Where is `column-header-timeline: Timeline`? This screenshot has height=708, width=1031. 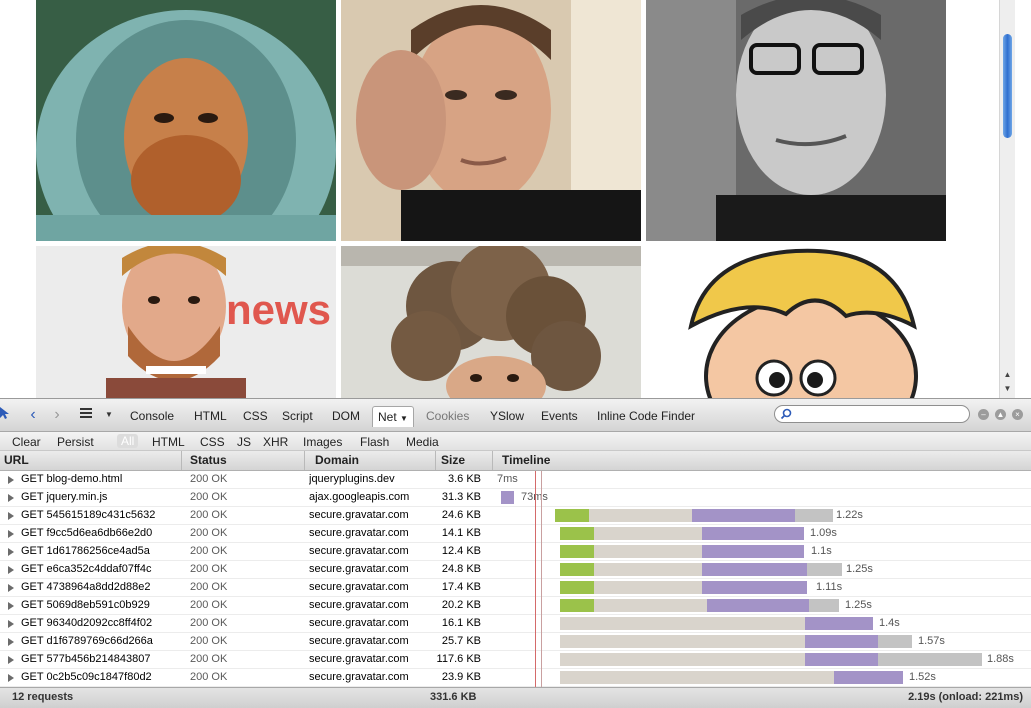
column-header-timeline: Timeline is located at coordinates (764, 460).